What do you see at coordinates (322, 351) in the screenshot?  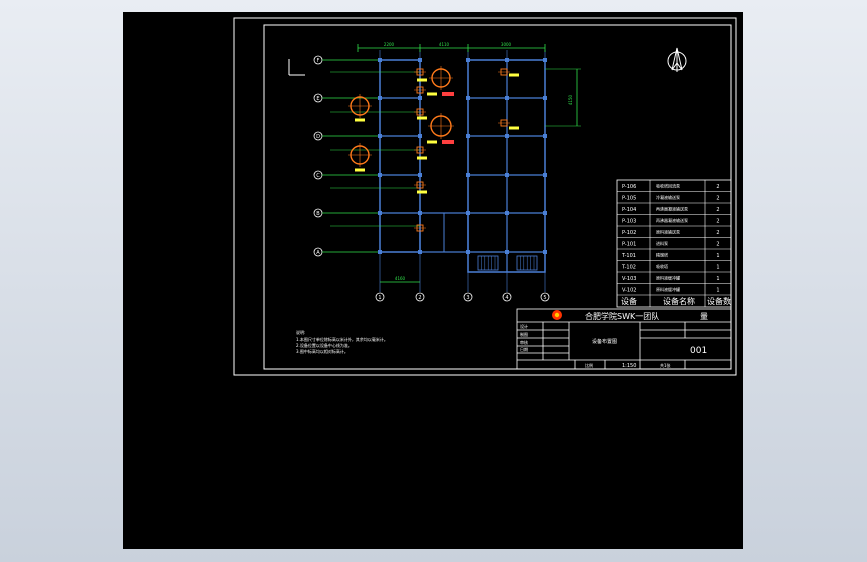 I see `note-line: 3.图中标高均以相对标高计。` at bounding box center [322, 351].